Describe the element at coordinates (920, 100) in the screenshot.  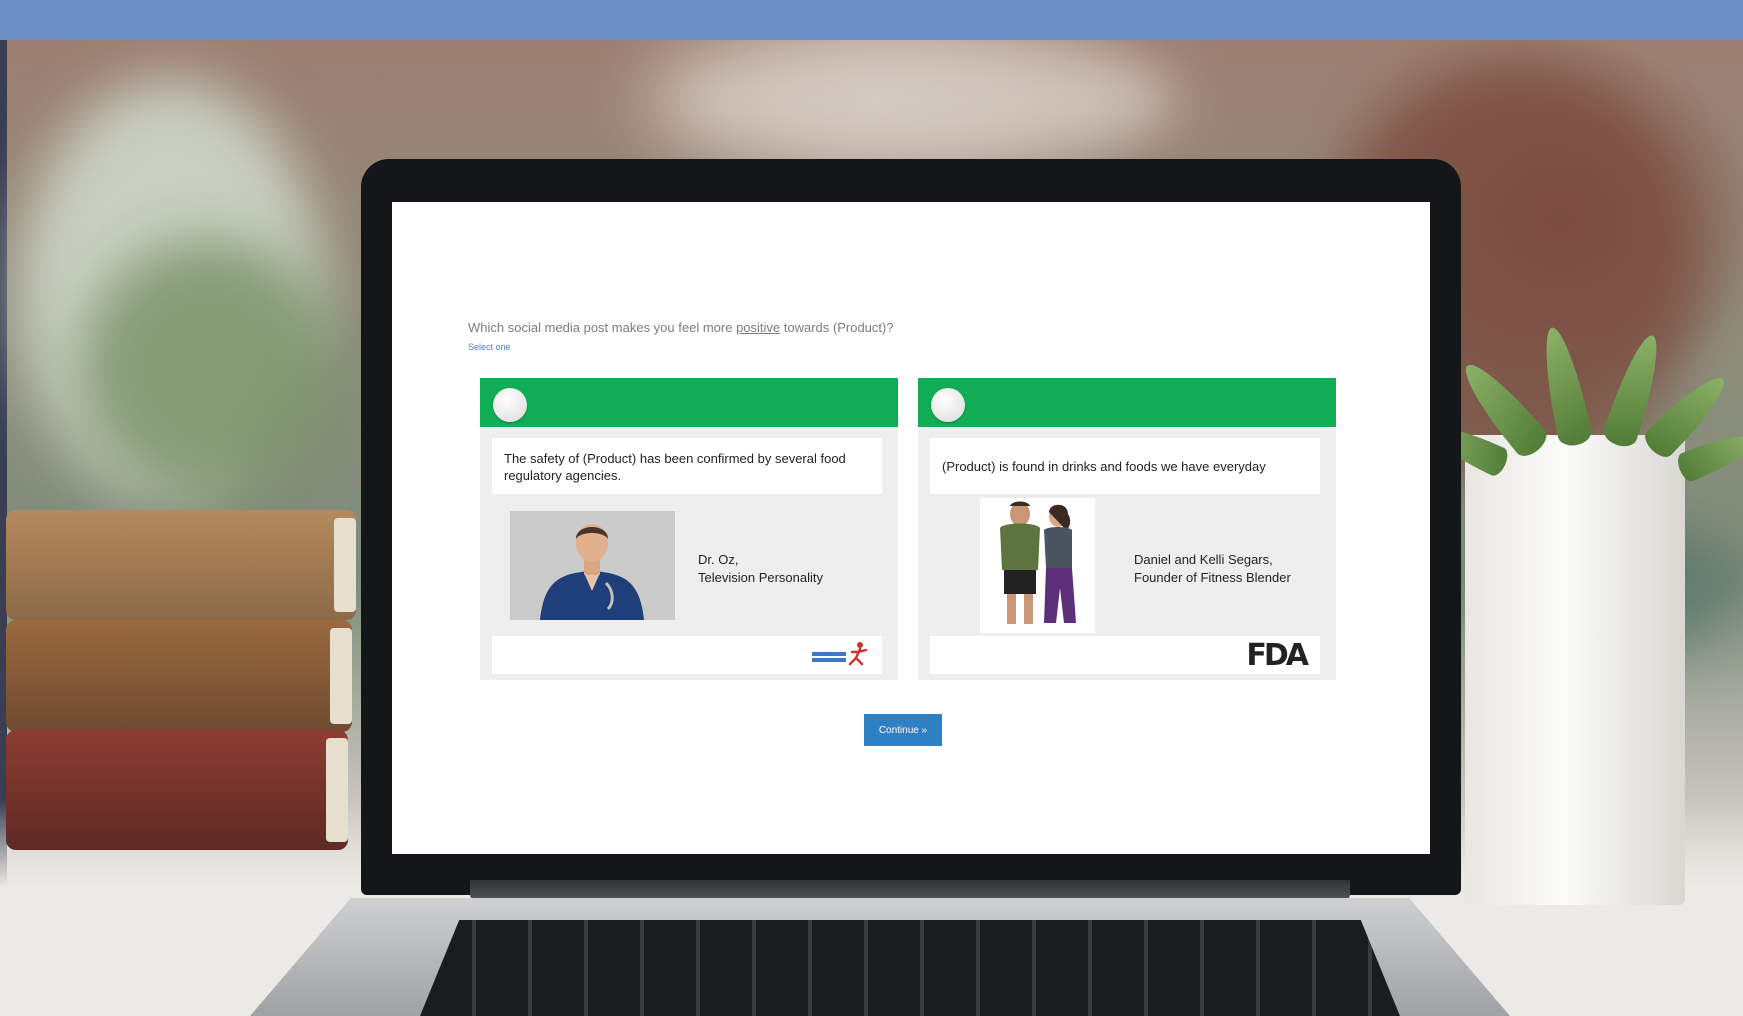
I see `bright-window-blob` at that location.